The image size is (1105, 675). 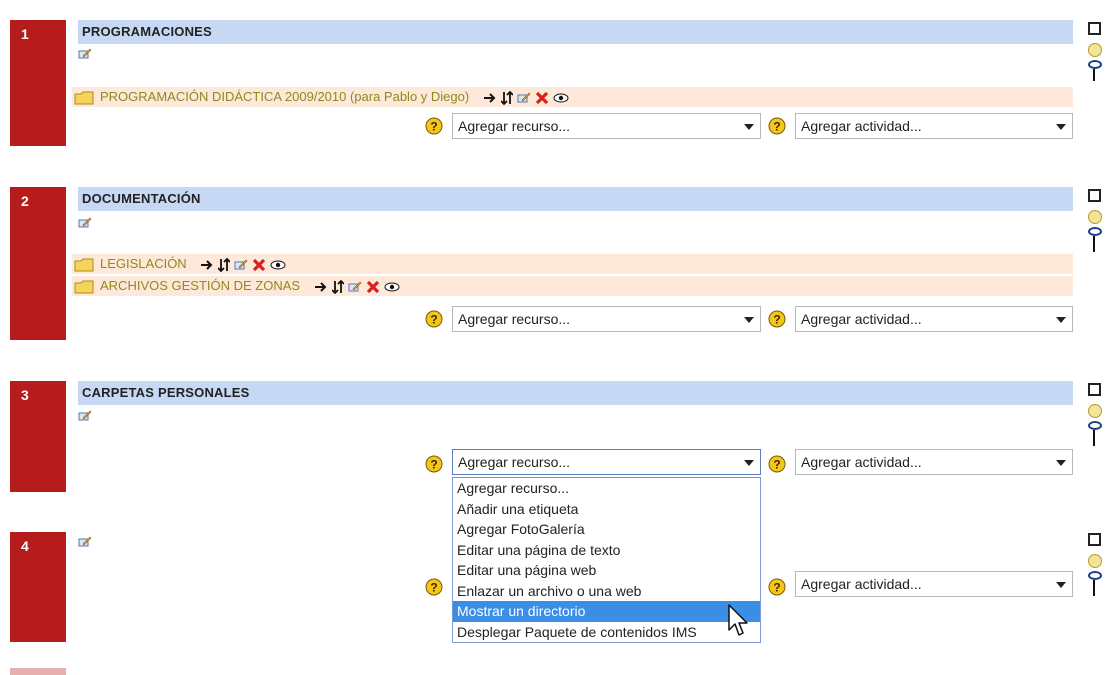 What do you see at coordinates (606, 509) in the screenshot?
I see `dropdown-option: Añadir una etiqueta` at bounding box center [606, 509].